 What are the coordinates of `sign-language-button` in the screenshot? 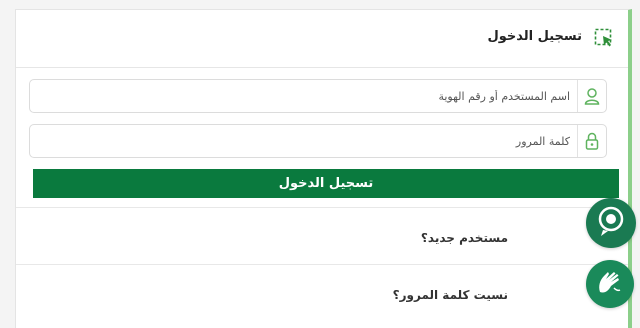 It's located at (610, 284).